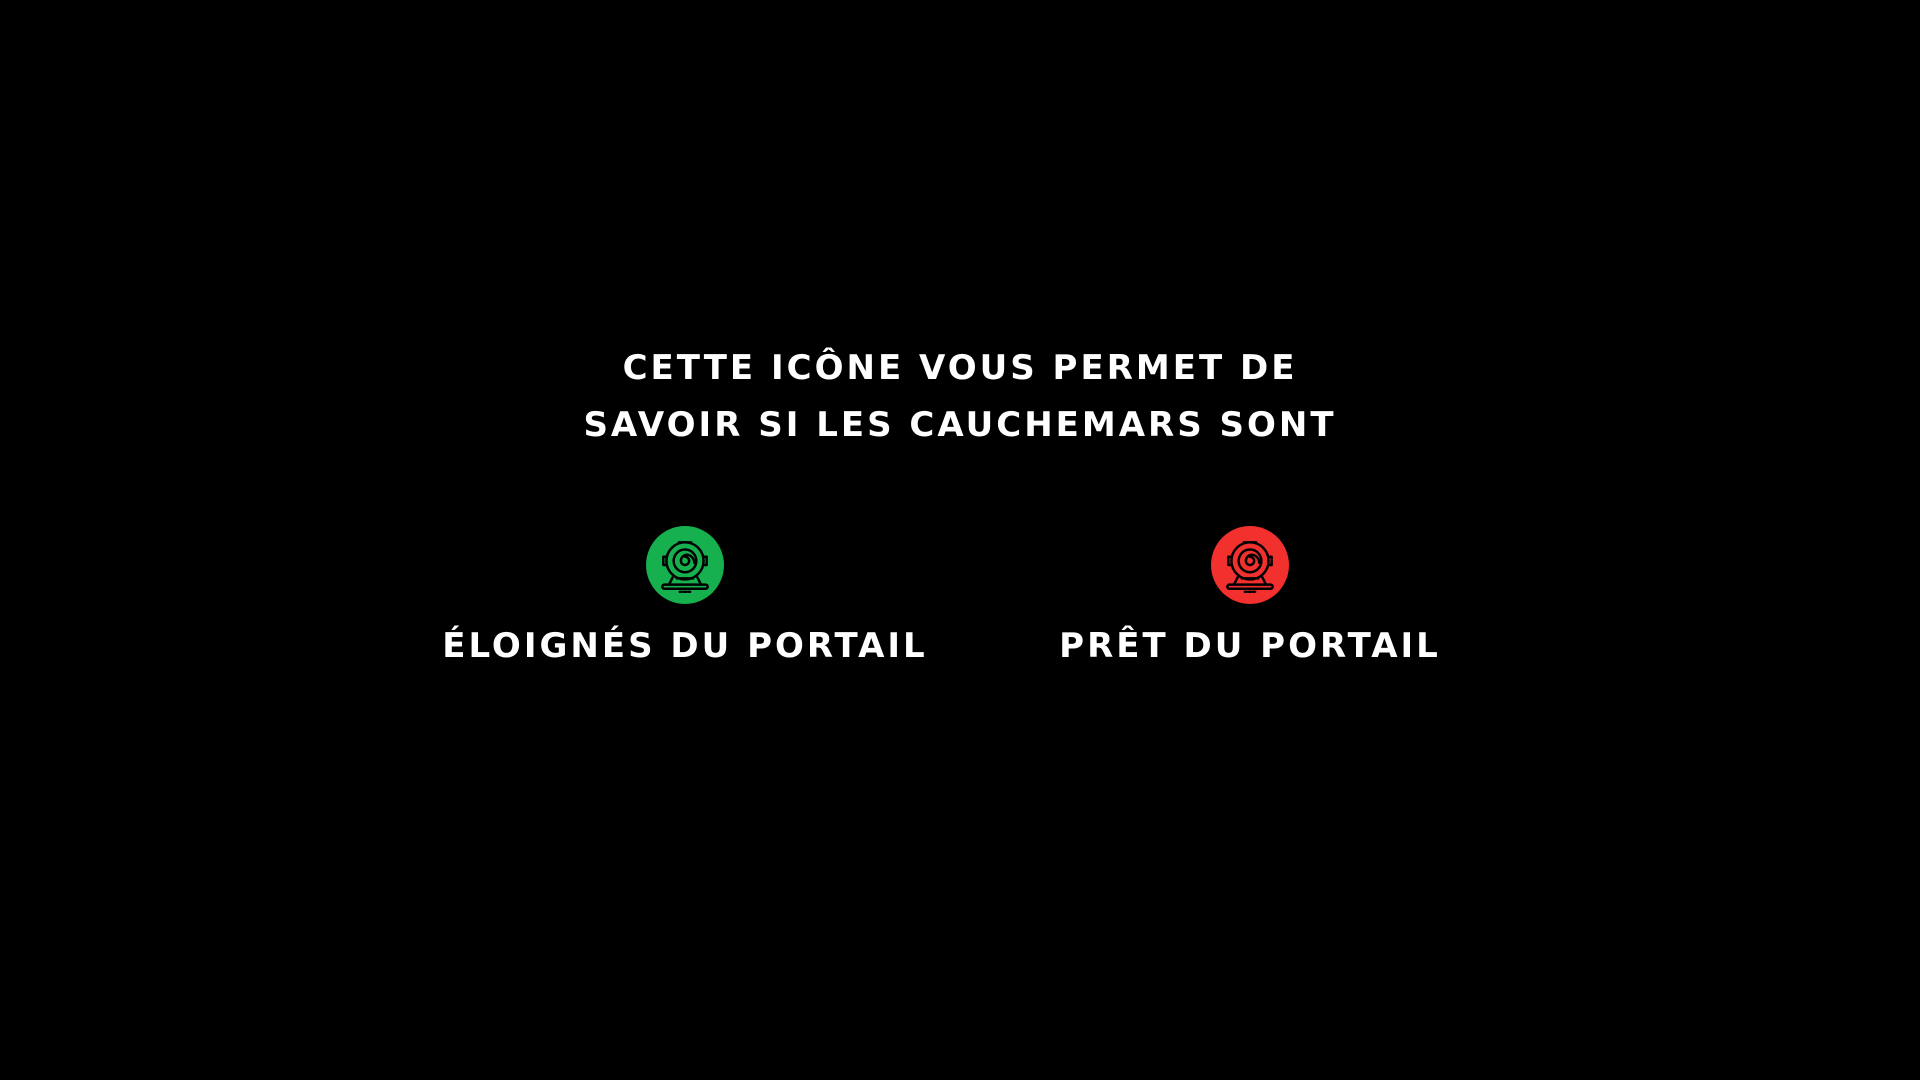 The height and width of the screenshot is (1080, 1920). Describe the element at coordinates (960, 425) in the screenshot. I see `message-line-2: SAVOIR SI LES CAUCHEMARS SONT` at that location.